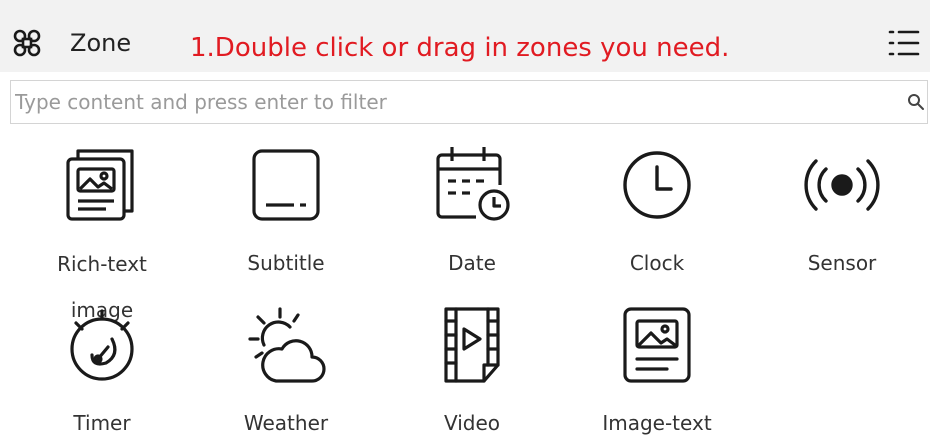 Image resolution: width=930 pixels, height=443 pixels. What do you see at coordinates (450, 102) in the screenshot?
I see `search-input` at bounding box center [450, 102].